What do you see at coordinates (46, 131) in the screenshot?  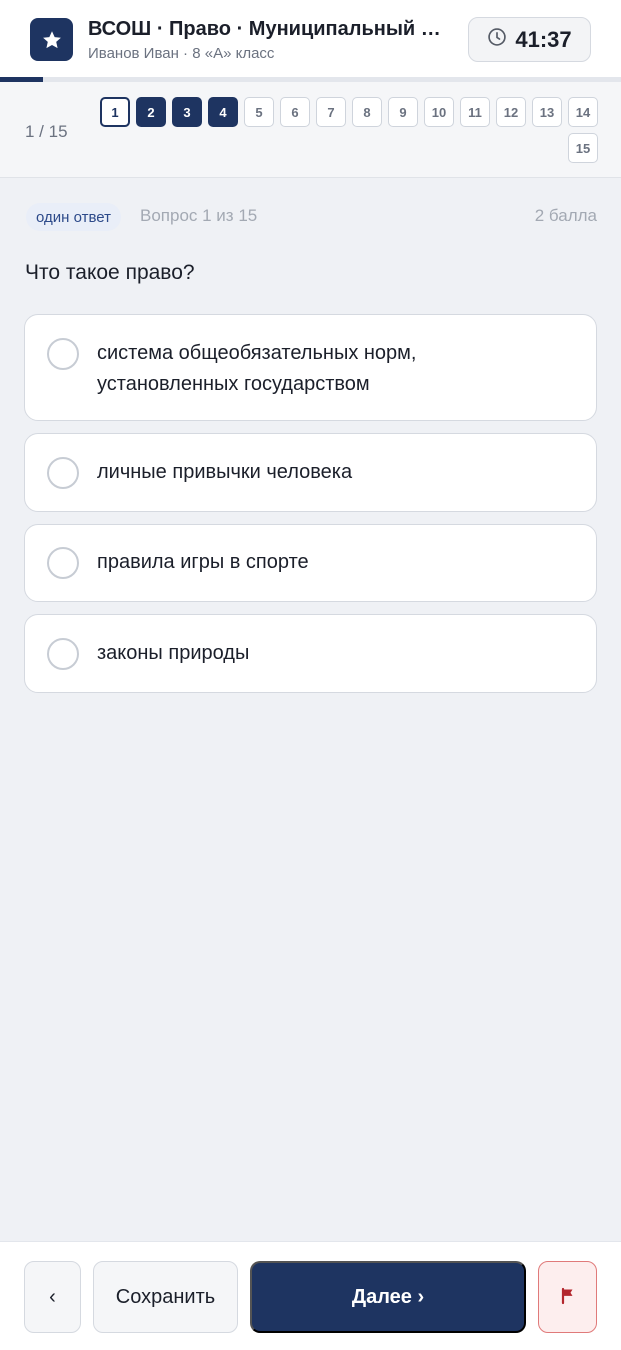 I see `question-counter: 1 / 15` at bounding box center [46, 131].